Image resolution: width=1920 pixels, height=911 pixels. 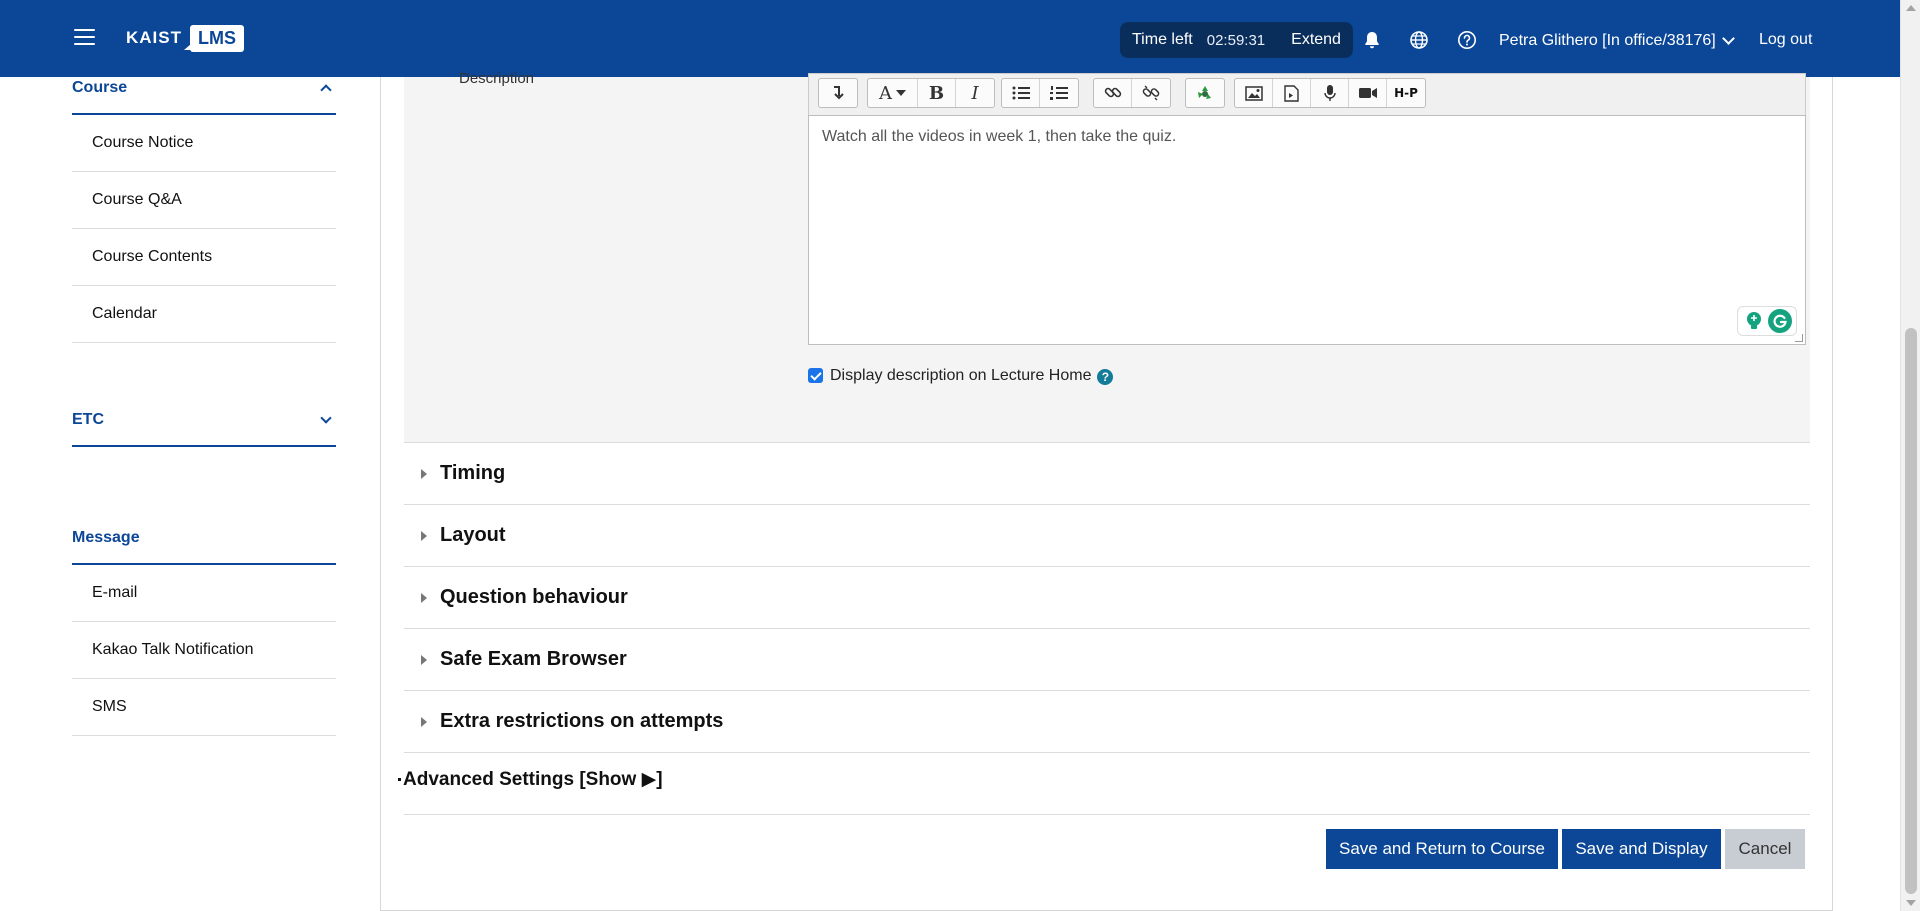 I want to click on logout-link: Log out, so click(x=1785, y=40).